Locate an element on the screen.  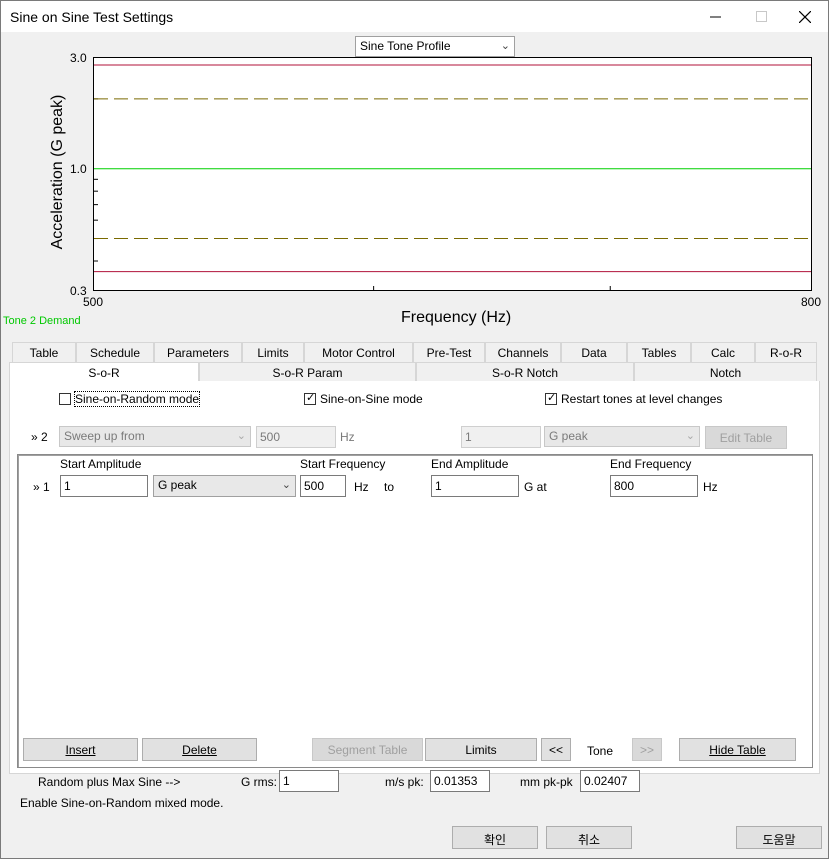
y-tick-top: 3.0 is located at coordinates (78, 58).